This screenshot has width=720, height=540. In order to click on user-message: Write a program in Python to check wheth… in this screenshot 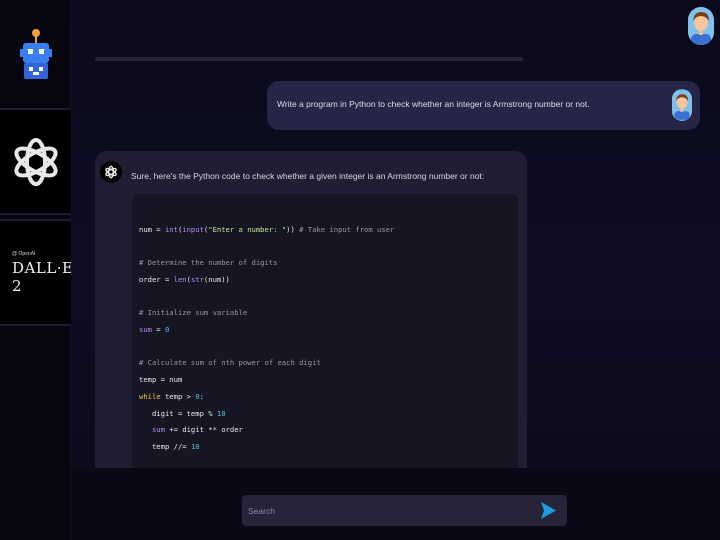, I will do `click(483, 105)`.